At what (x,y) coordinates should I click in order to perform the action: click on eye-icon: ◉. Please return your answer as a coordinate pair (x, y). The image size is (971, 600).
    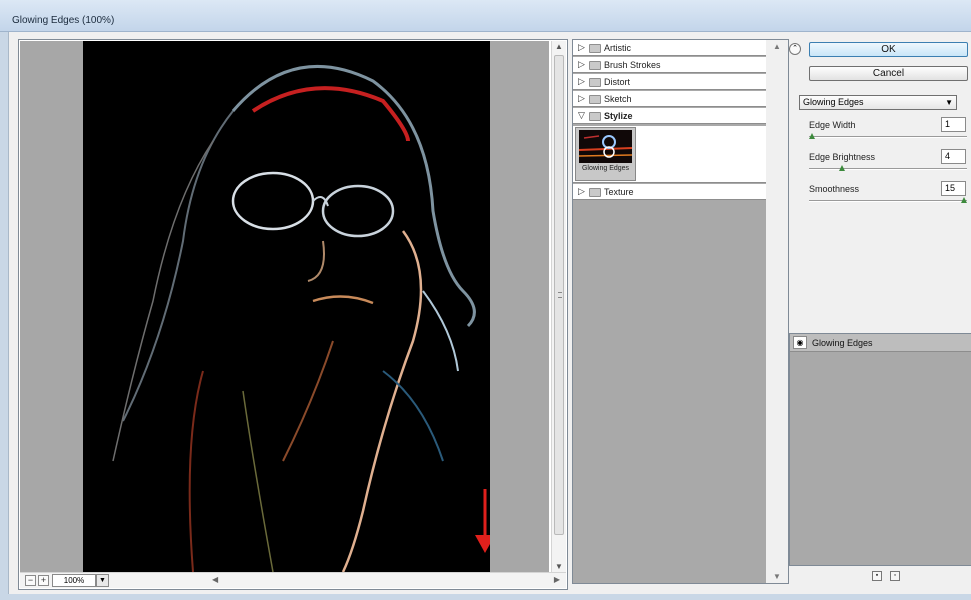
    Looking at the image, I should click on (800, 342).